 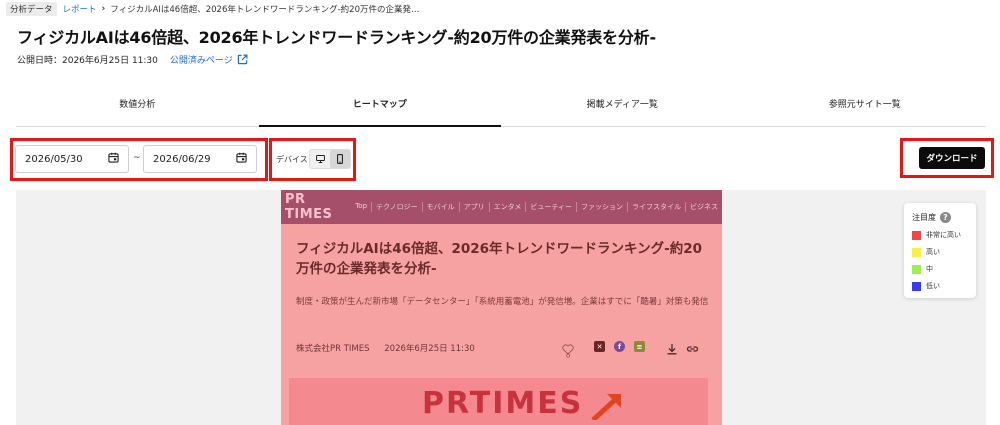 I want to click on publish-meta: 公開日時：2026年6月25日 11:30 公開済みページ, so click(x=132, y=59).